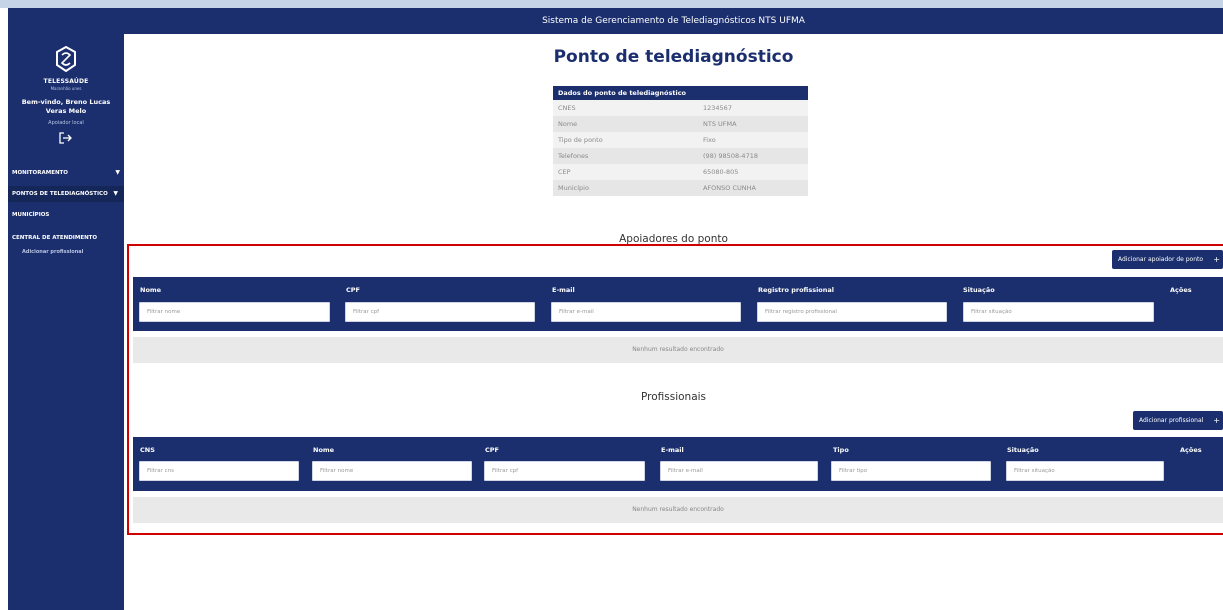 The image size is (1223, 610). What do you see at coordinates (680, 124) in the screenshot?
I see `info-row: Nome NTS UFMA` at bounding box center [680, 124].